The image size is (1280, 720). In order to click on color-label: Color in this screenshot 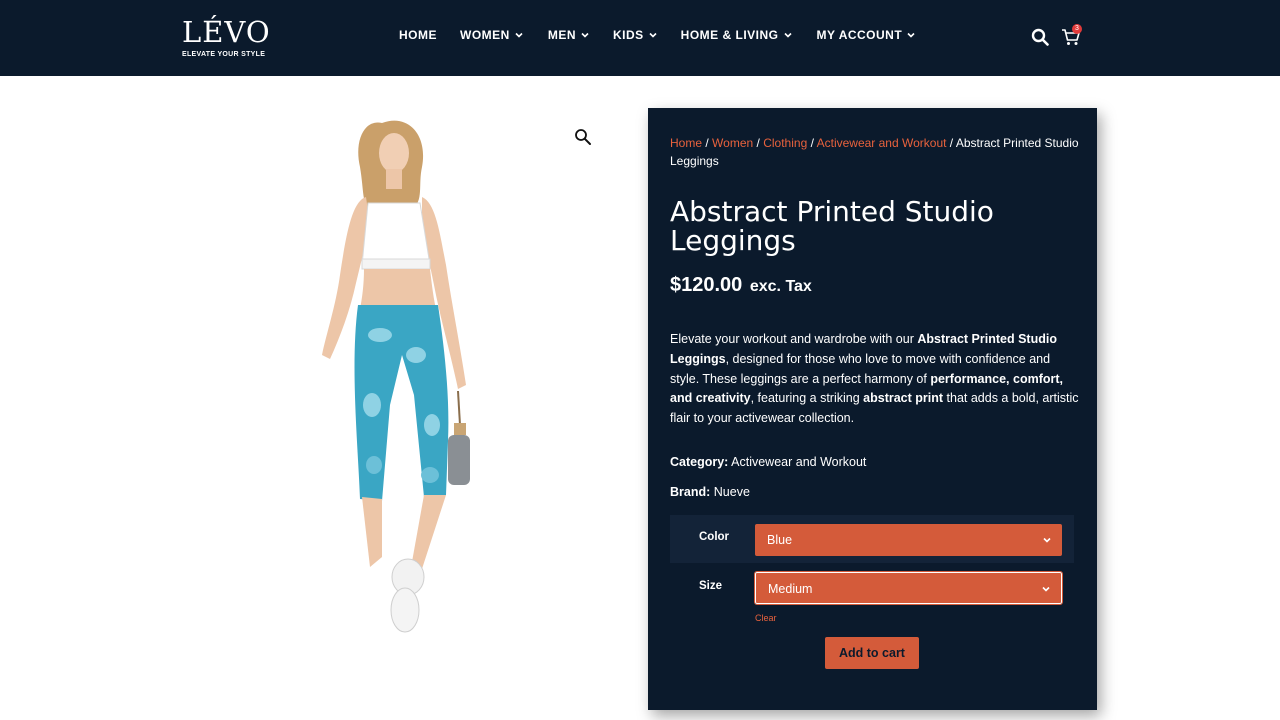, I will do `click(714, 537)`.